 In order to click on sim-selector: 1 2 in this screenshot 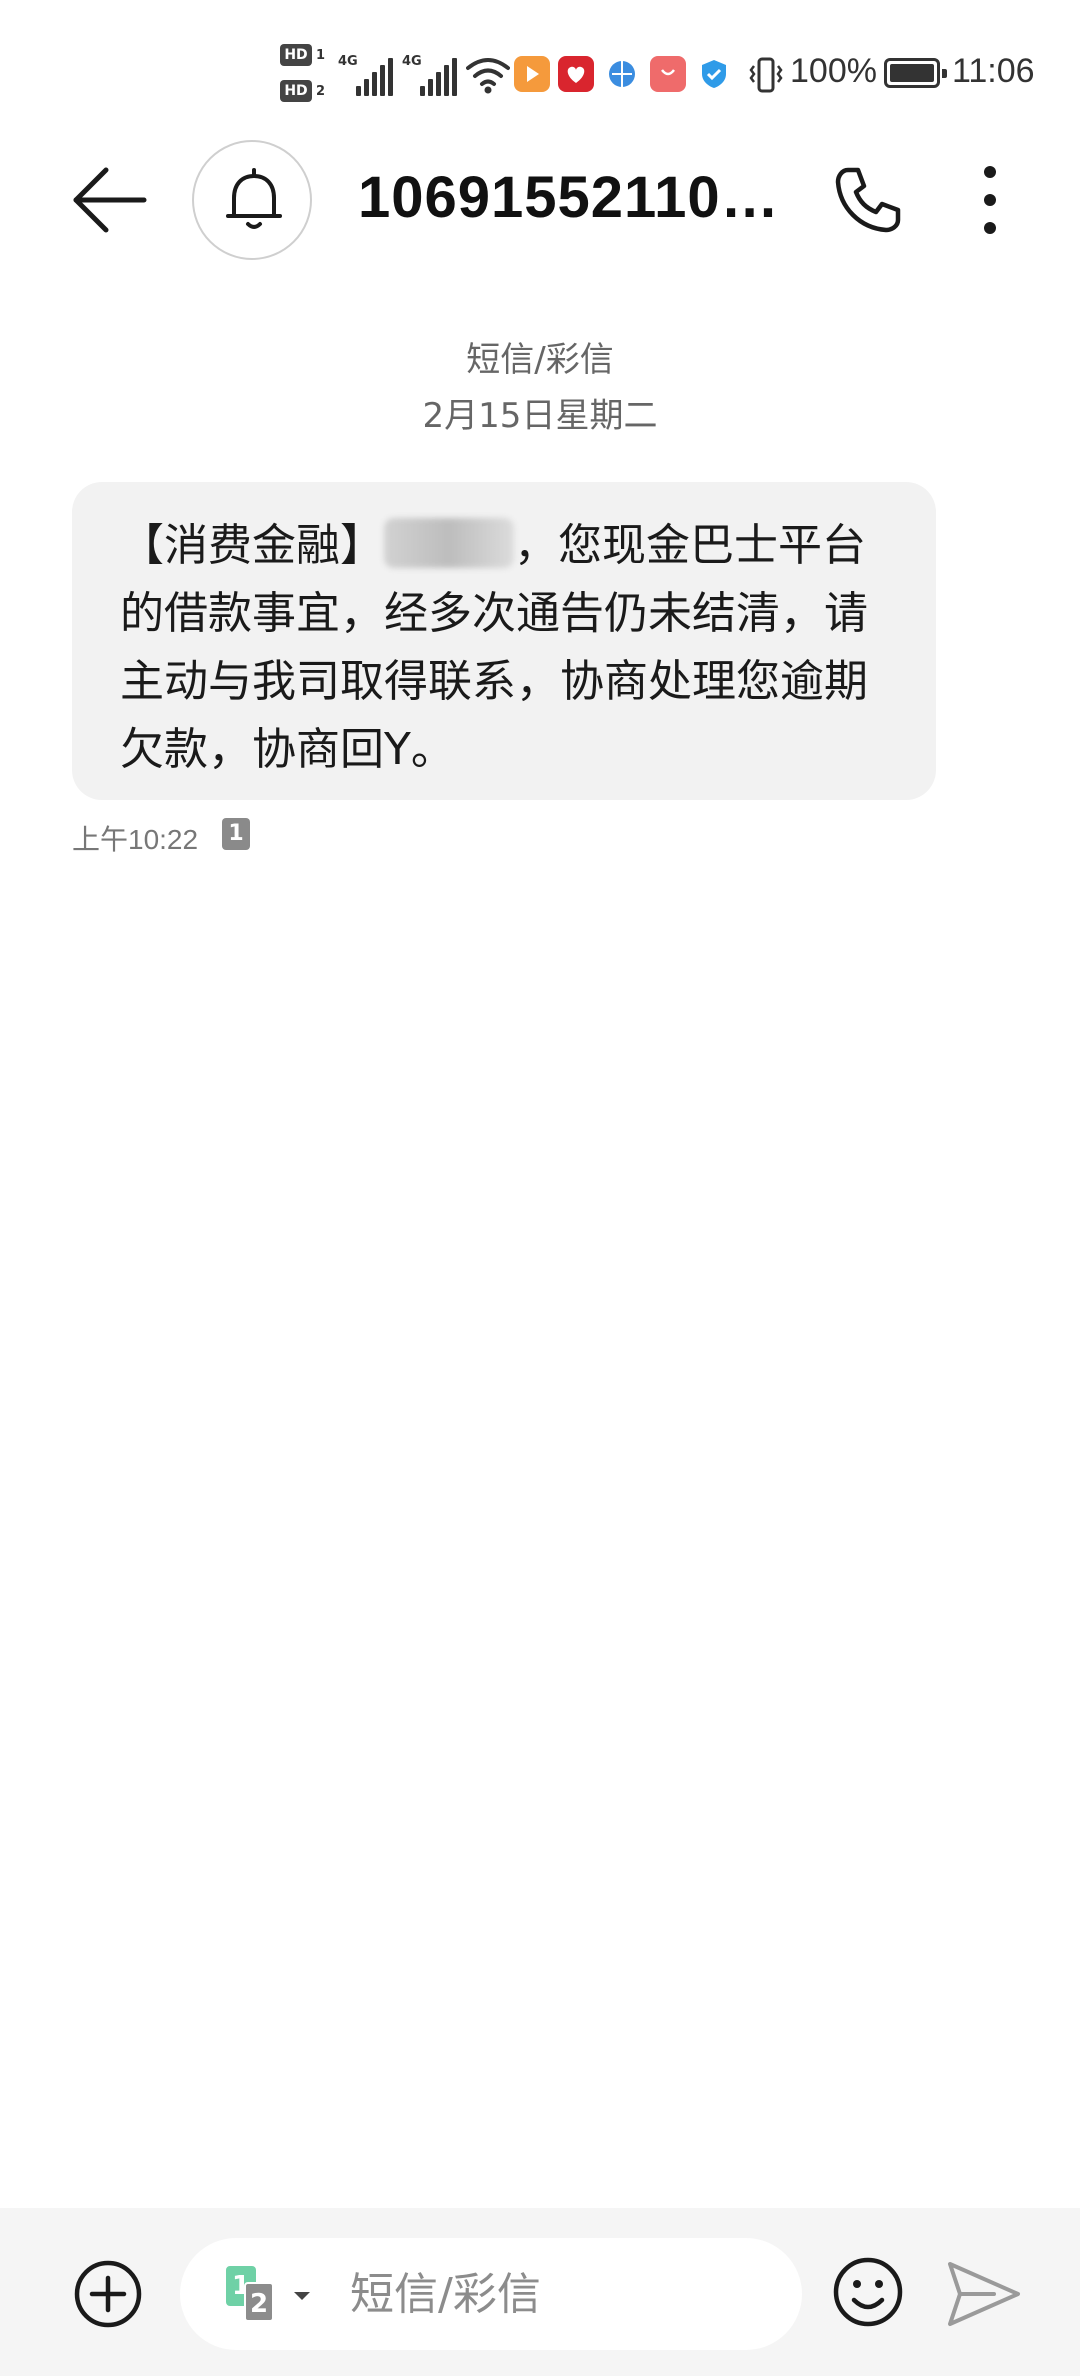, I will do `click(272, 2294)`.